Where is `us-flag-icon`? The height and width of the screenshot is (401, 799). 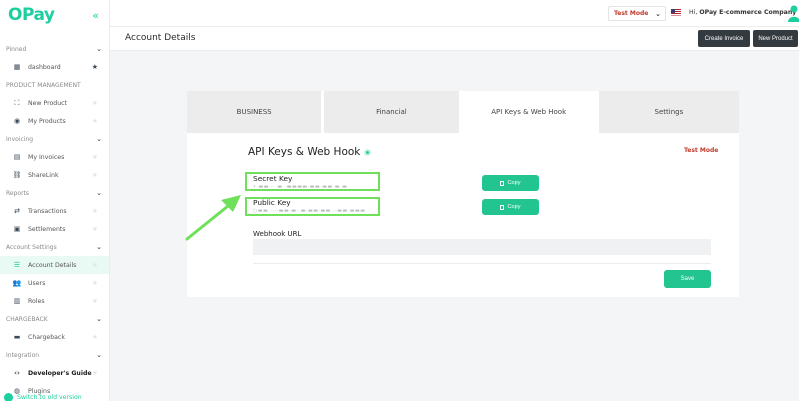
us-flag-icon is located at coordinates (676, 12).